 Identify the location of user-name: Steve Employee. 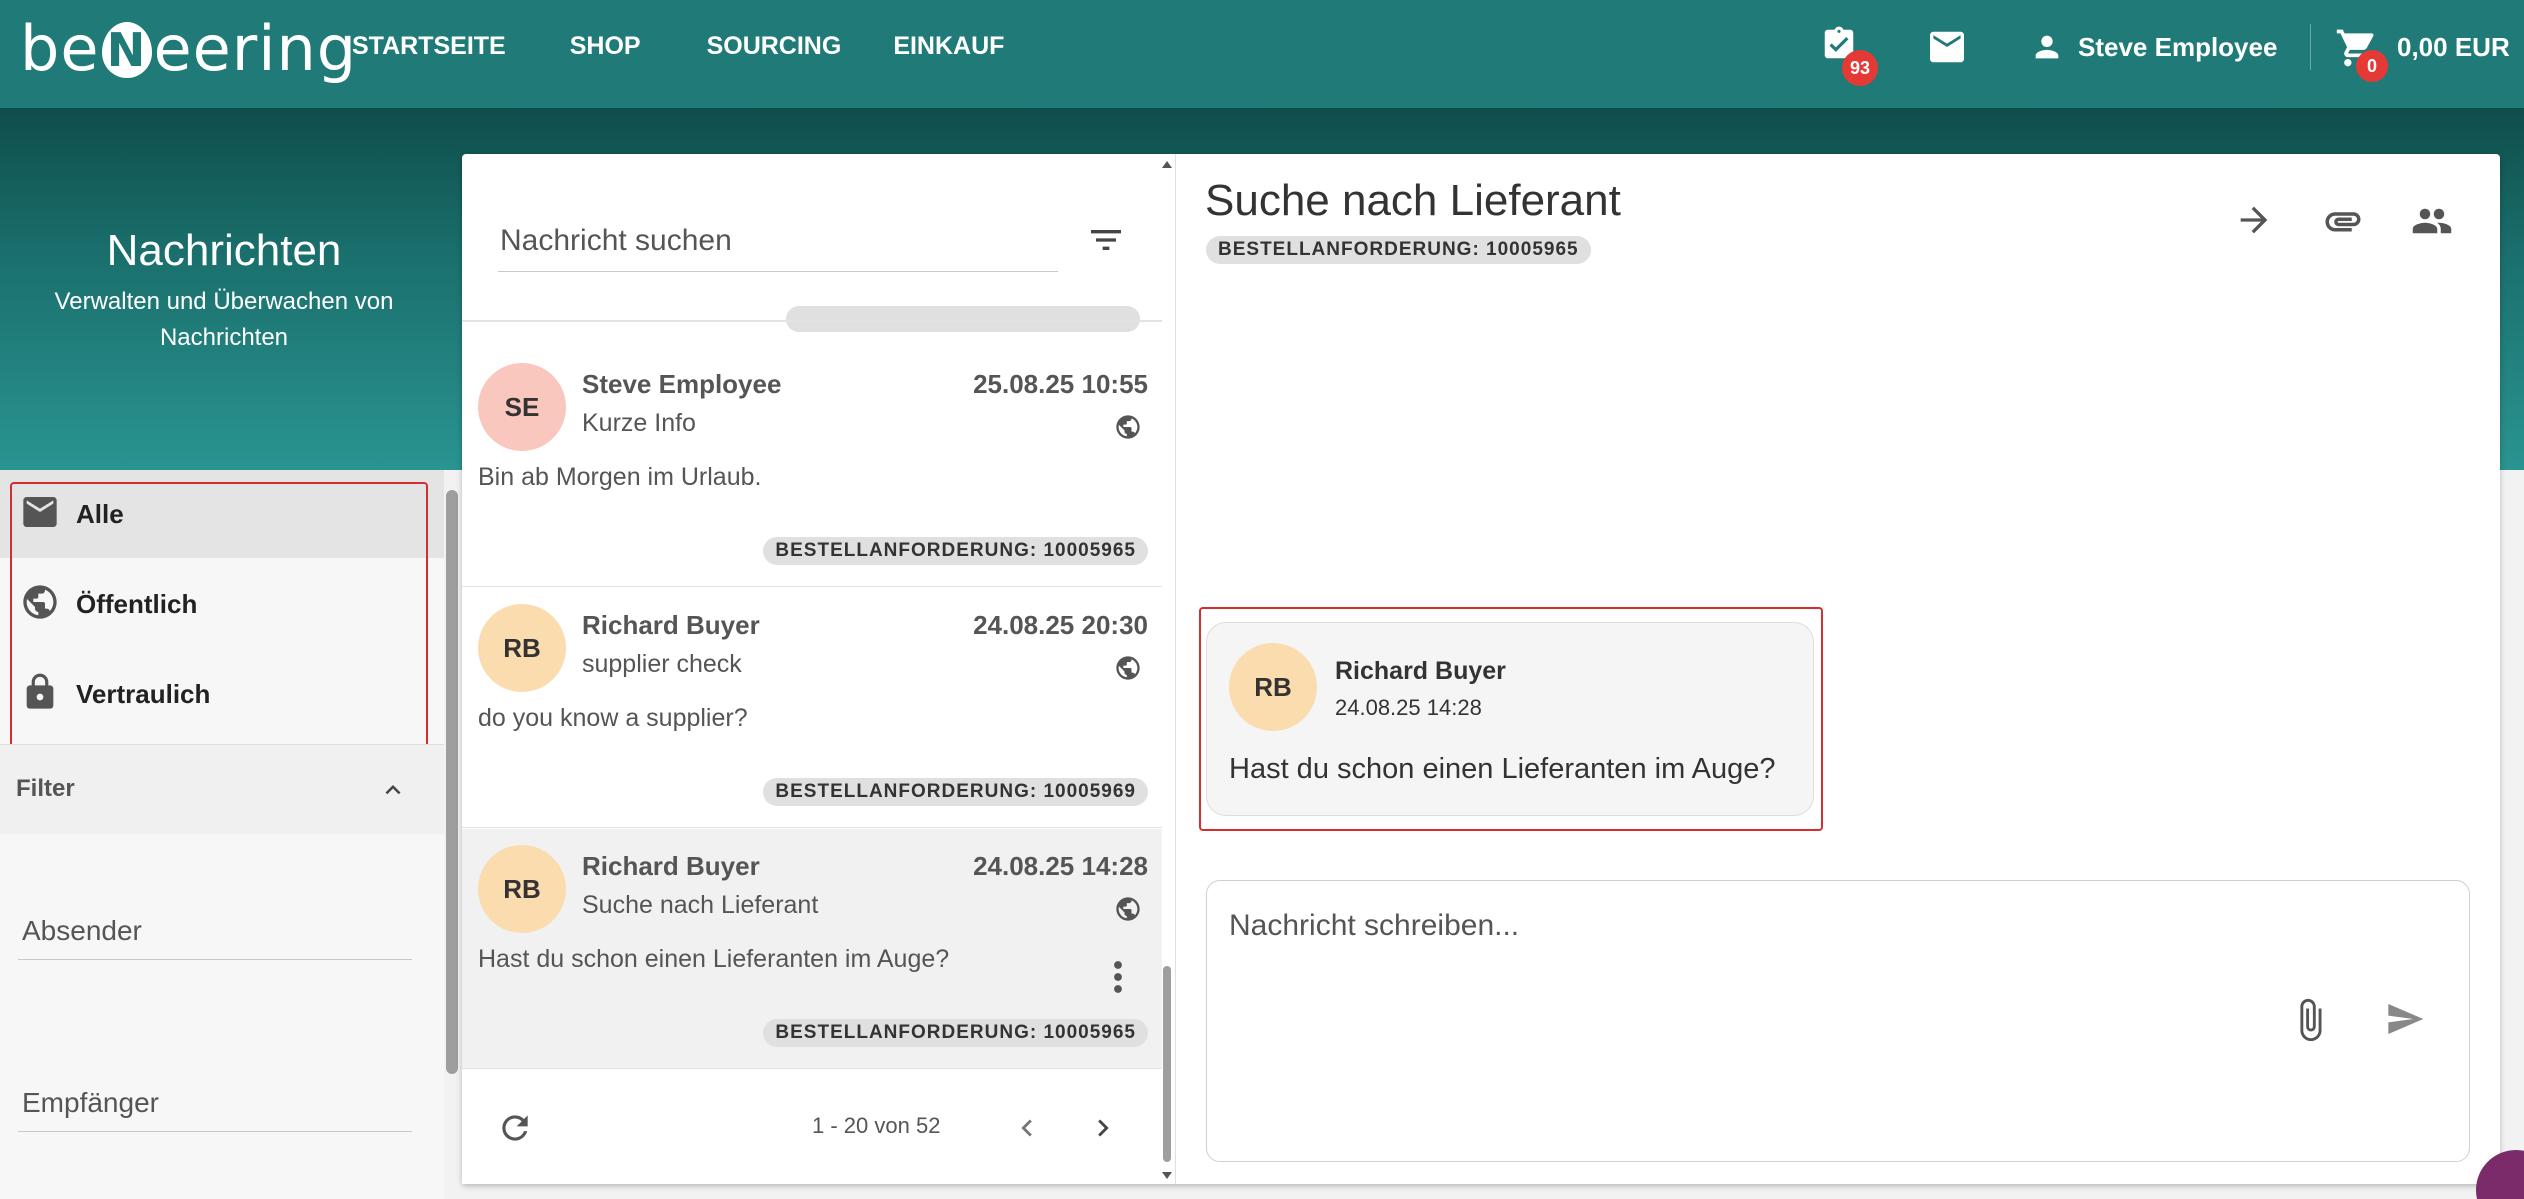
(2178, 46).